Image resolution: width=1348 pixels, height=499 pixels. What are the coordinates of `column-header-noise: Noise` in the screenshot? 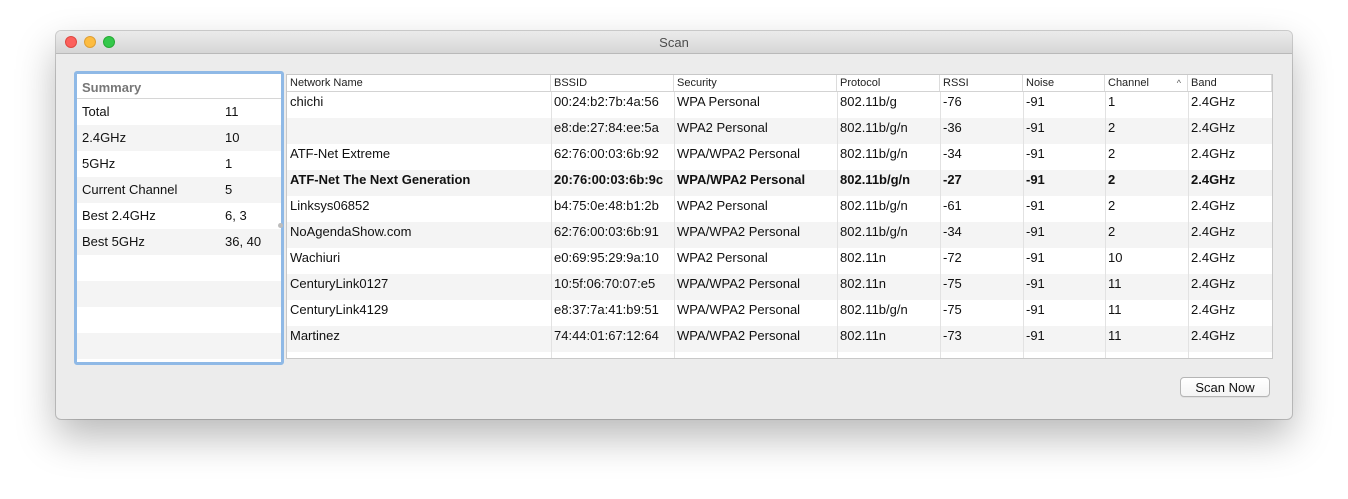 It's located at (1064, 83).